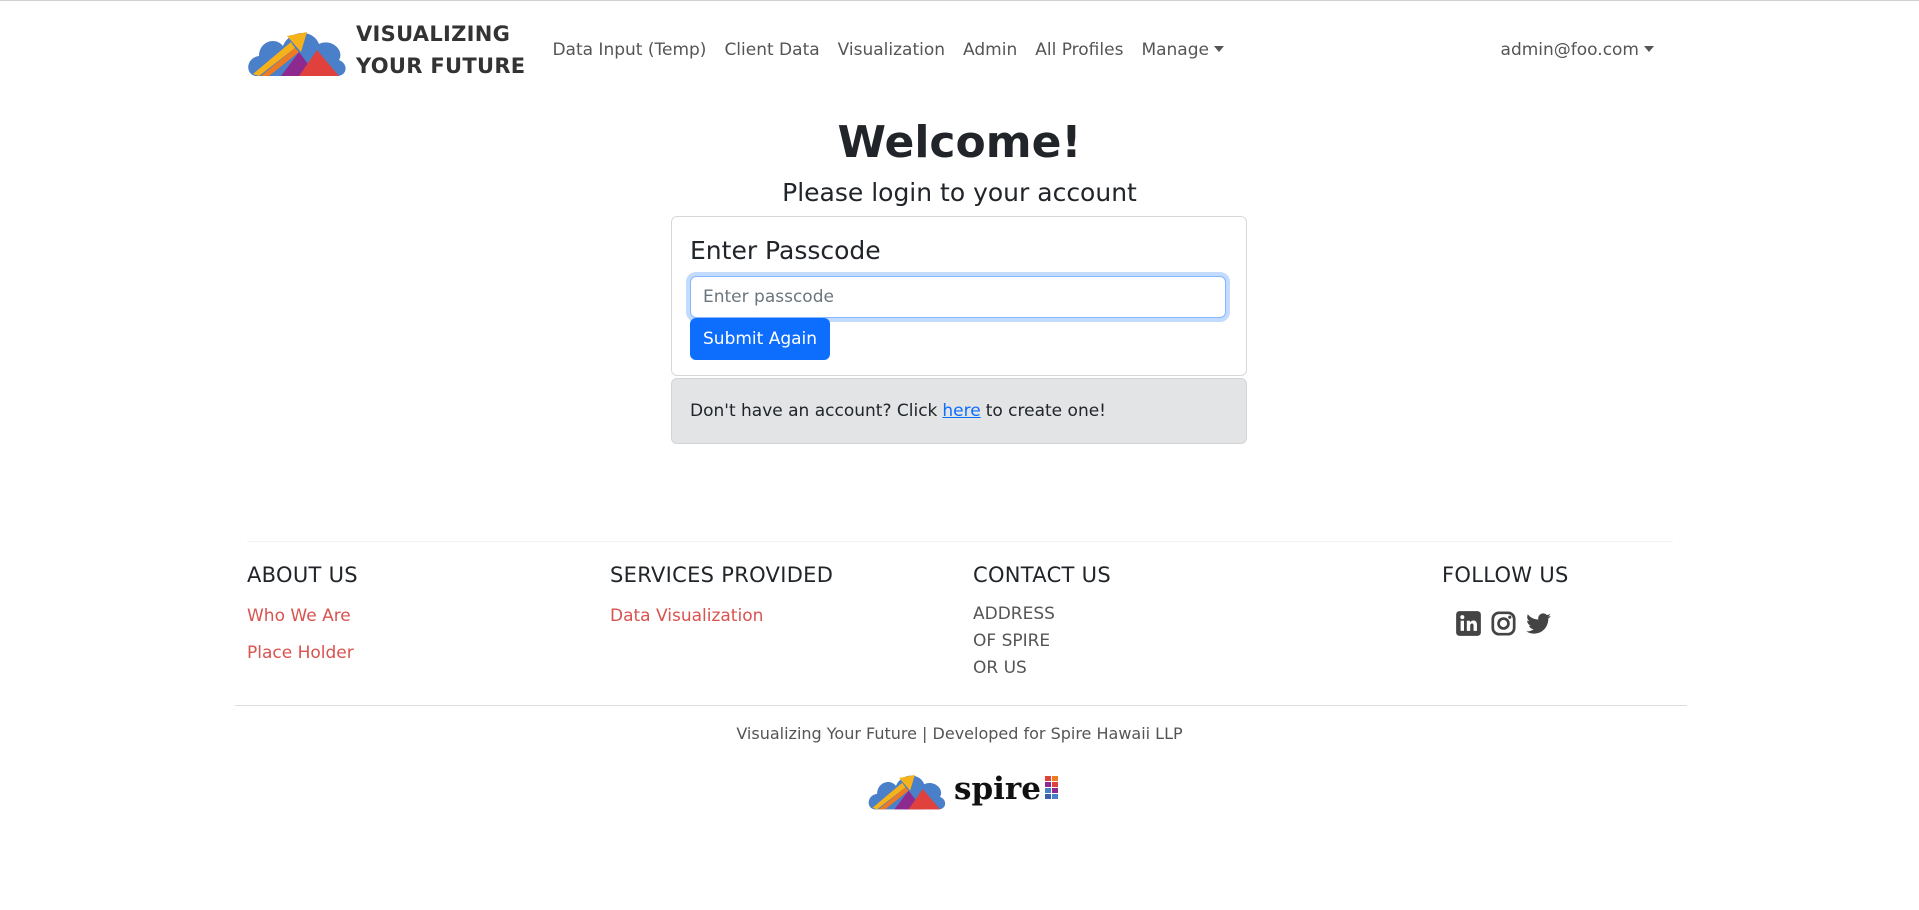  I want to click on footer-about-column: ABOUT US Who We Are Place Holder, so click(302, 611).